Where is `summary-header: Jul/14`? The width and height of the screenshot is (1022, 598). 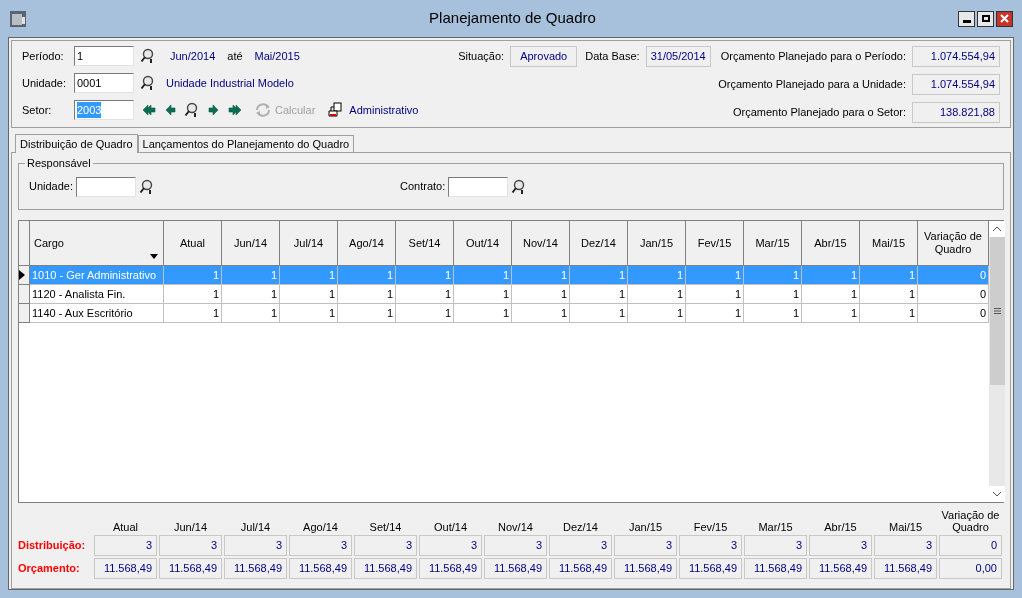 summary-header: Jul/14 is located at coordinates (255, 527).